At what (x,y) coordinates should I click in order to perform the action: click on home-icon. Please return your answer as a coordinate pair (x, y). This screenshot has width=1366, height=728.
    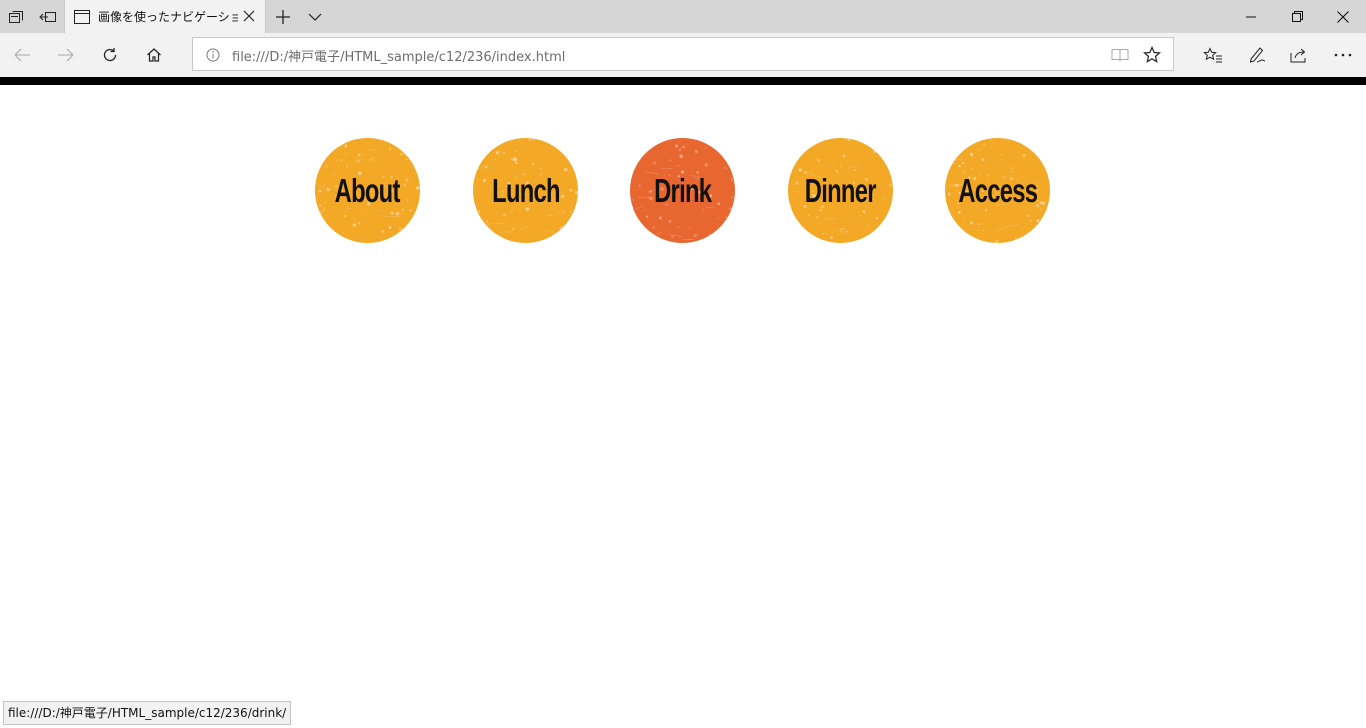
    Looking at the image, I should click on (154, 55).